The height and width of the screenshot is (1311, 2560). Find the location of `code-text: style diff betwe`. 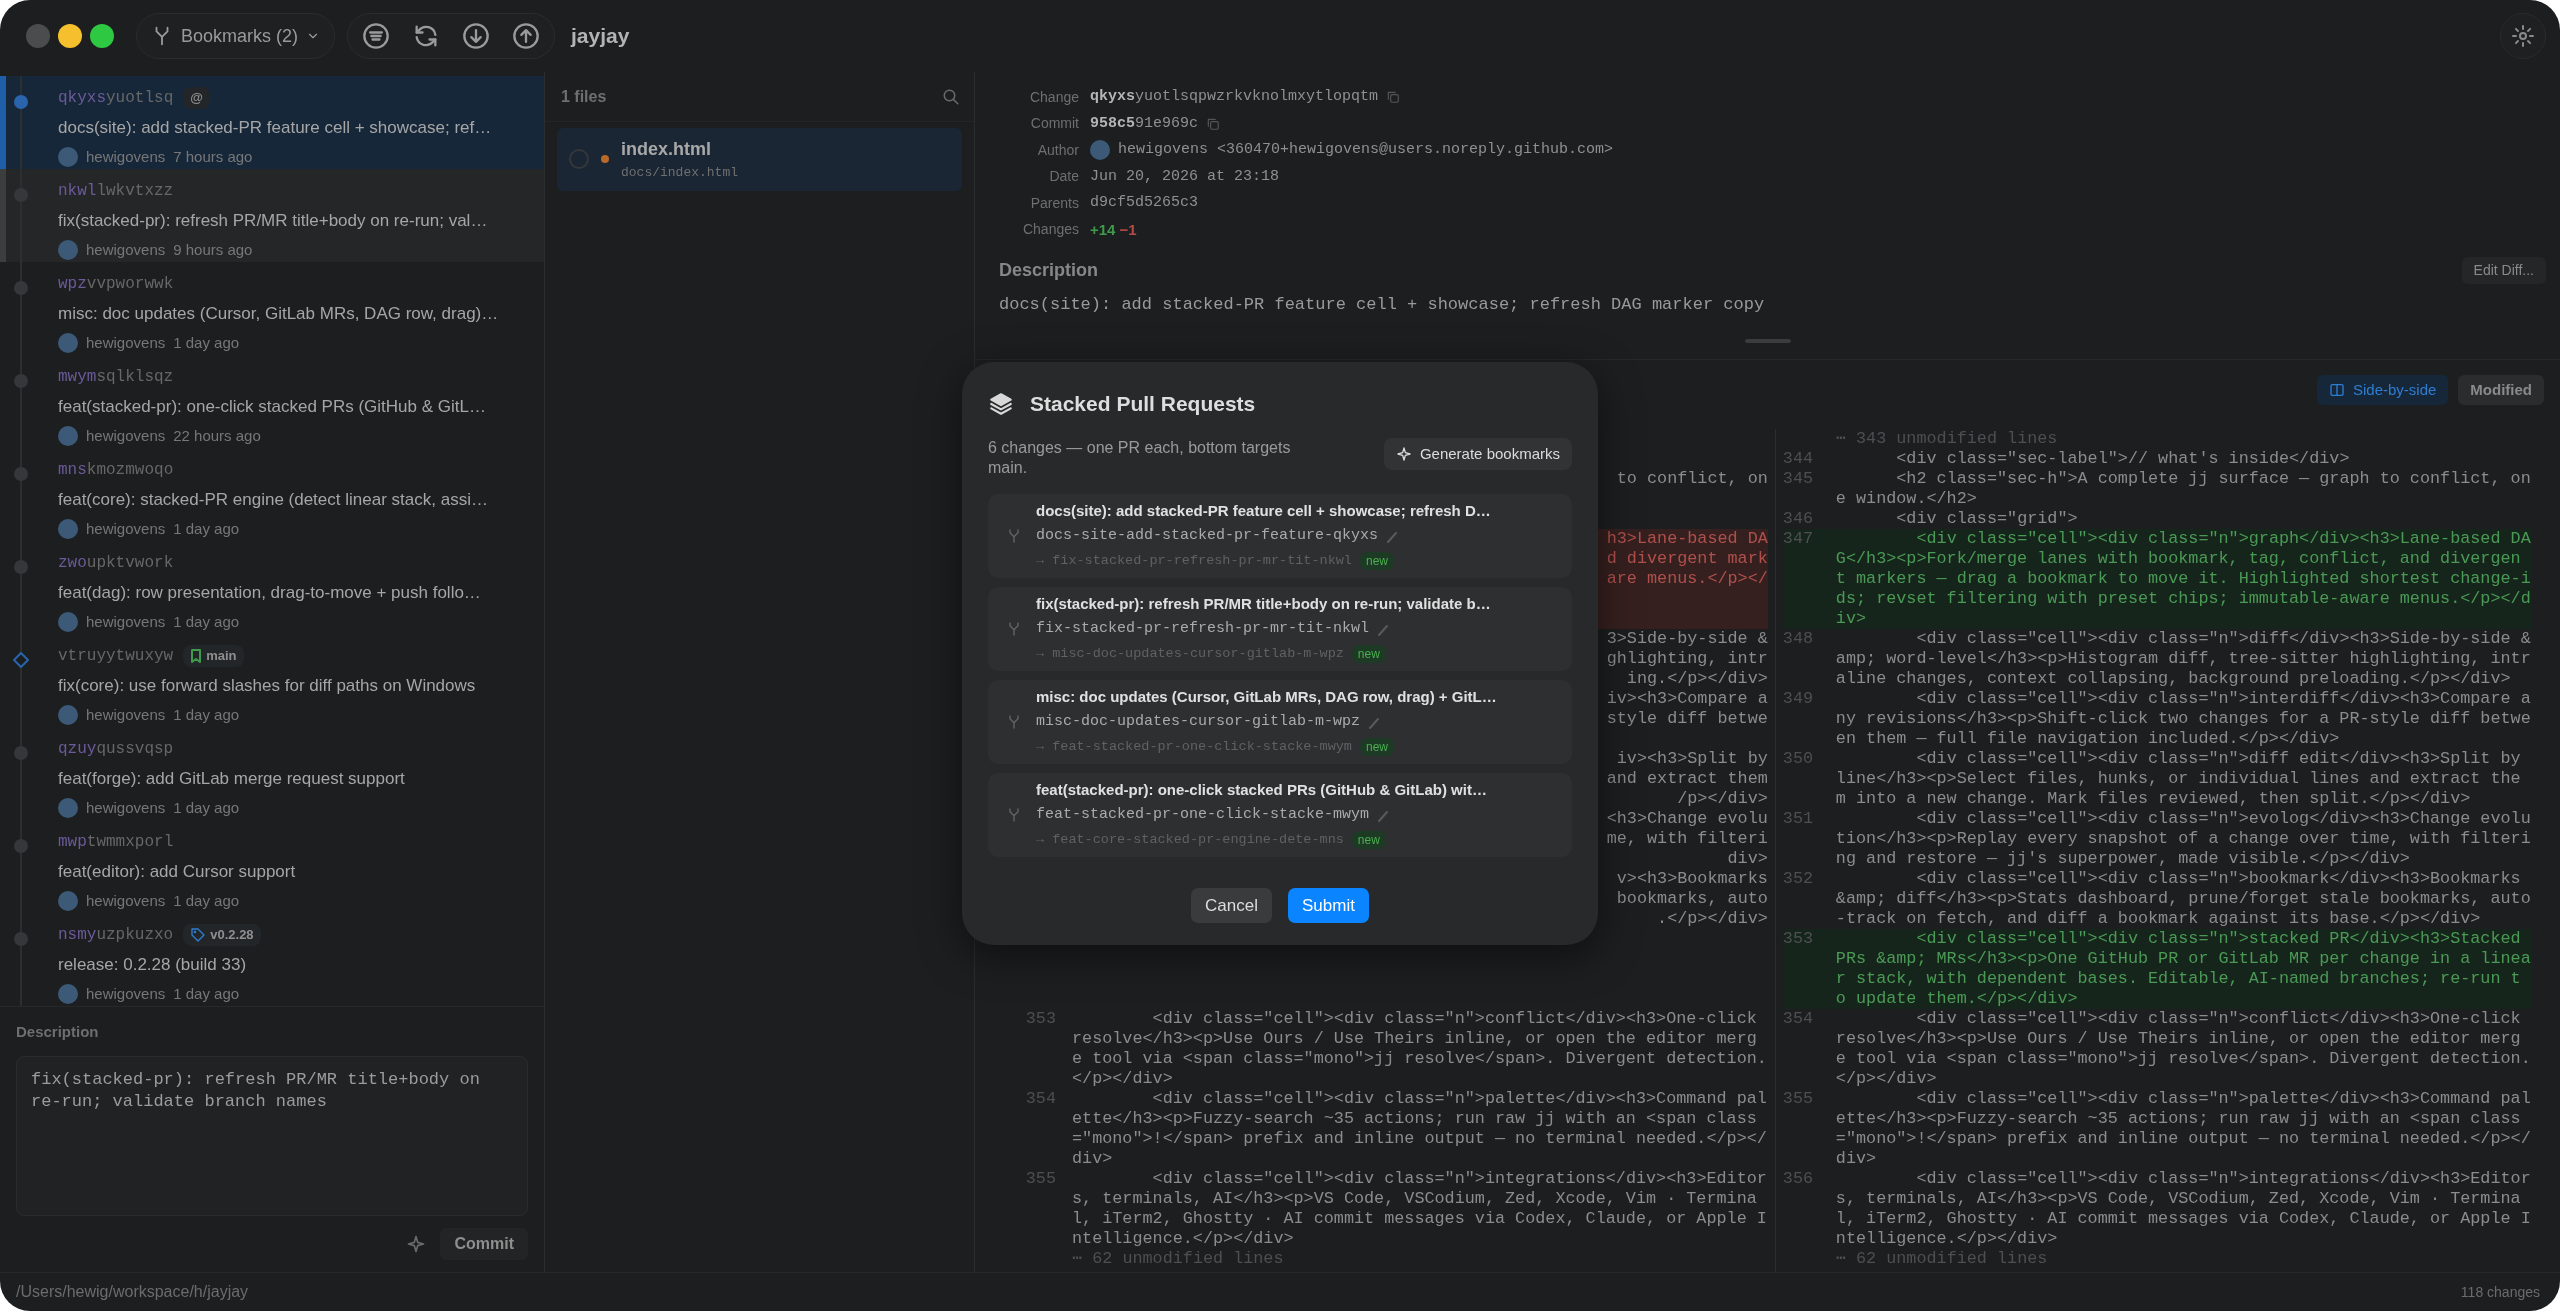

code-text: style diff betwe is located at coordinates (1687, 719).